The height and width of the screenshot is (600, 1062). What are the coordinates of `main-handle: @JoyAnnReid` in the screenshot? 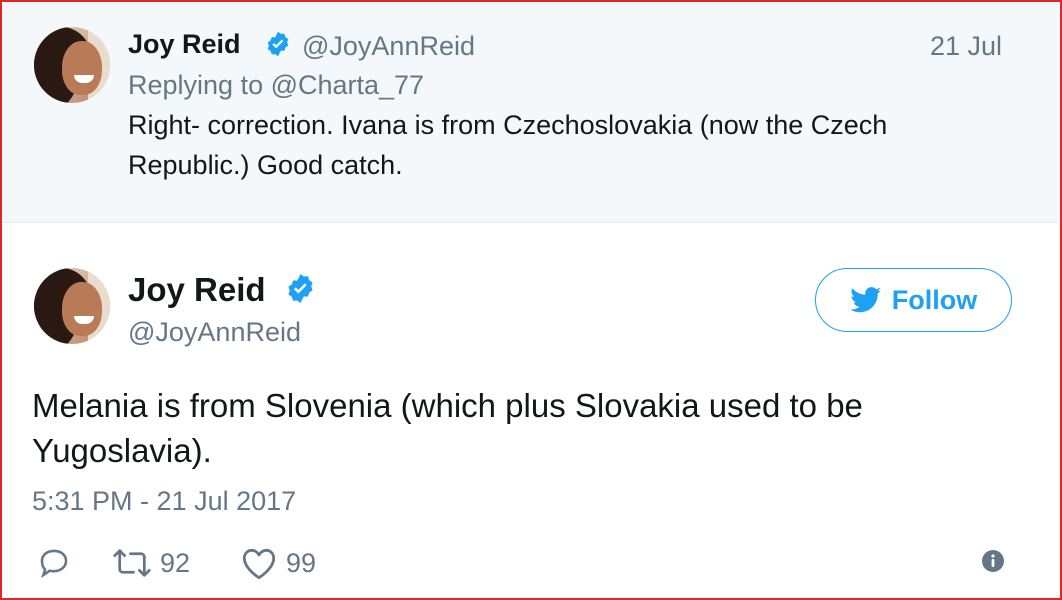 It's located at (214, 332).